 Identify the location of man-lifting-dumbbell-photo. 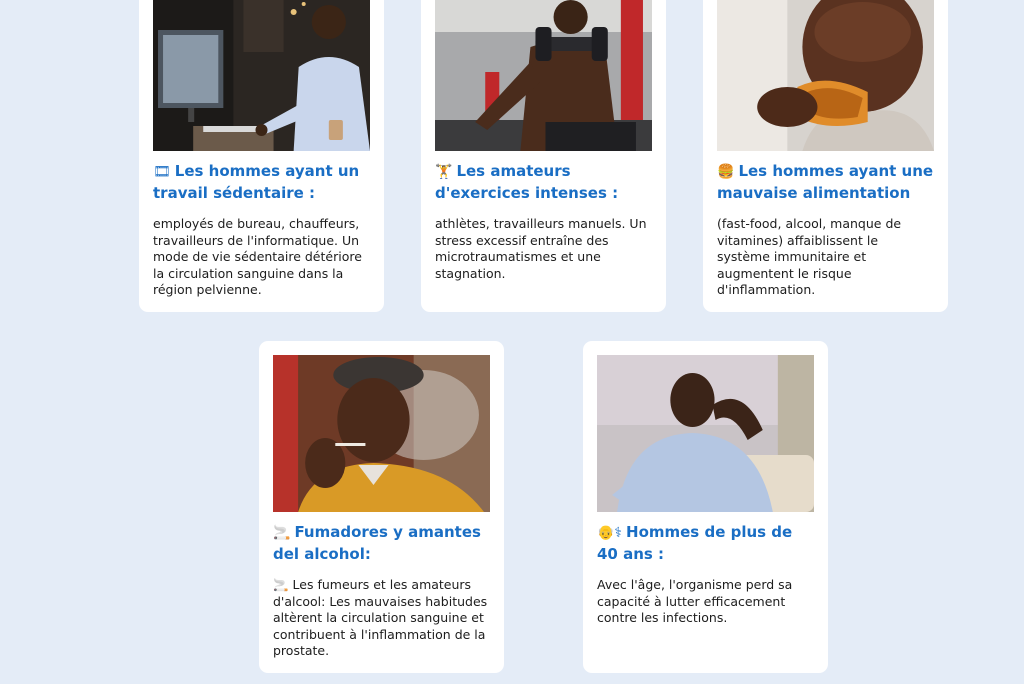
(543, 75).